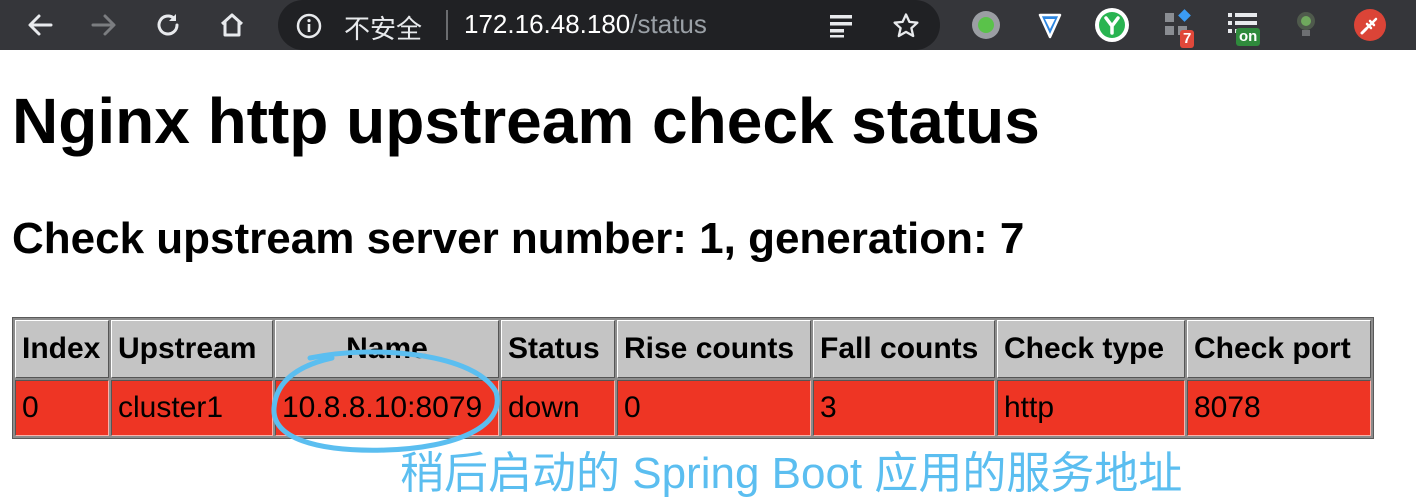 Image resolution: width=1416 pixels, height=502 pixels. What do you see at coordinates (1050, 25) in the screenshot?
I see `shield-extension-icon` at bounding box center [1050, 25].